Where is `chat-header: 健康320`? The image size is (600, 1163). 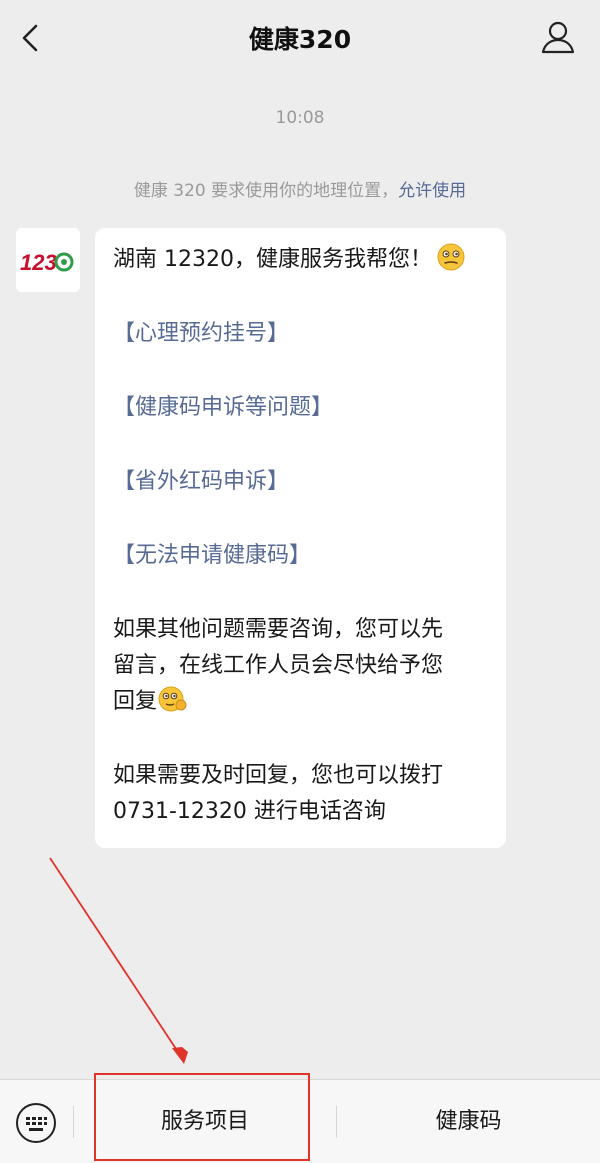
chat-header: 健康320 is located at coordinates (300, 38).